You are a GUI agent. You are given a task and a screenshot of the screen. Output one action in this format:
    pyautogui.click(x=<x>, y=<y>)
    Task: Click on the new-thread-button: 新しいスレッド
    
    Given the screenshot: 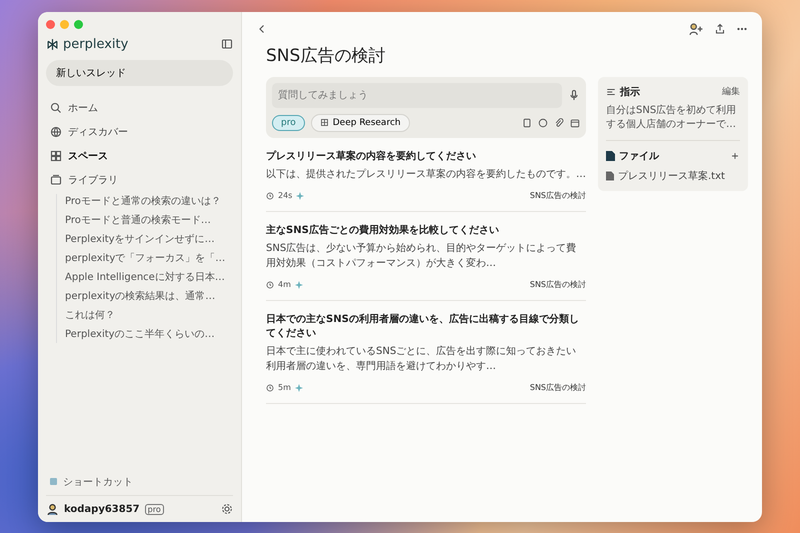 What is the action you would take?
    pyautogui.click(x=139, y=73)
    